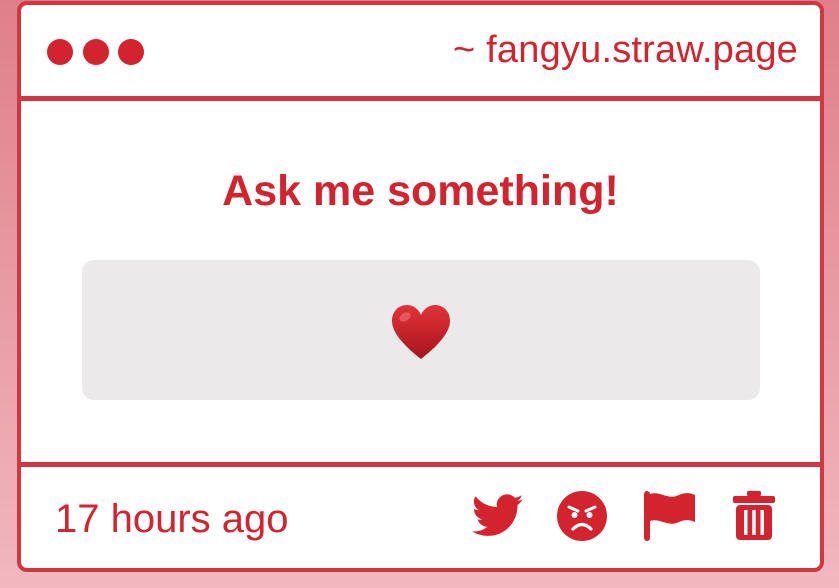 This screenshot has width=839, height=588. I want to click on heart-icon, so click(421, 332).